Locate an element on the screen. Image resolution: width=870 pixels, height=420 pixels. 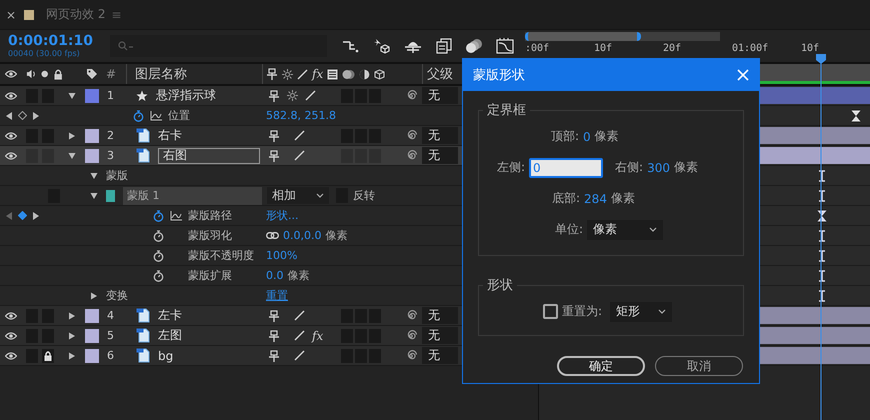
adjustment-icon is located at coordinates (364, 74).